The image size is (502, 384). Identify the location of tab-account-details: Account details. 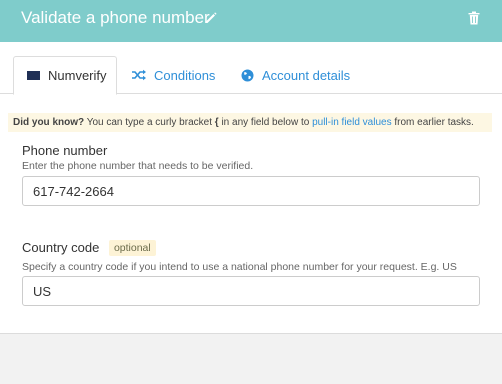
(295, 75).